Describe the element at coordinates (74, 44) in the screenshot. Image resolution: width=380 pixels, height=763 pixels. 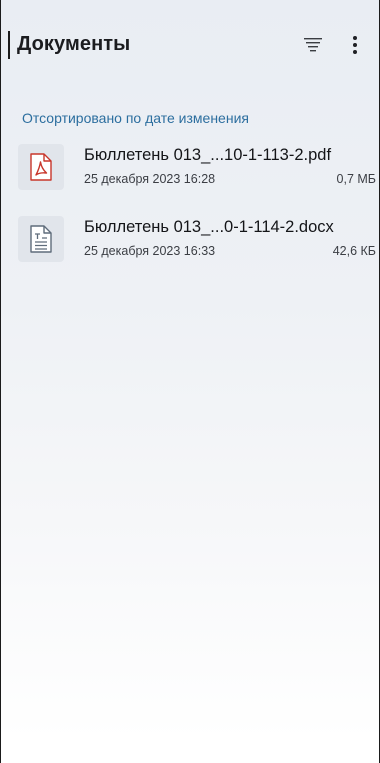
I see `page-title: Документы` at that location.